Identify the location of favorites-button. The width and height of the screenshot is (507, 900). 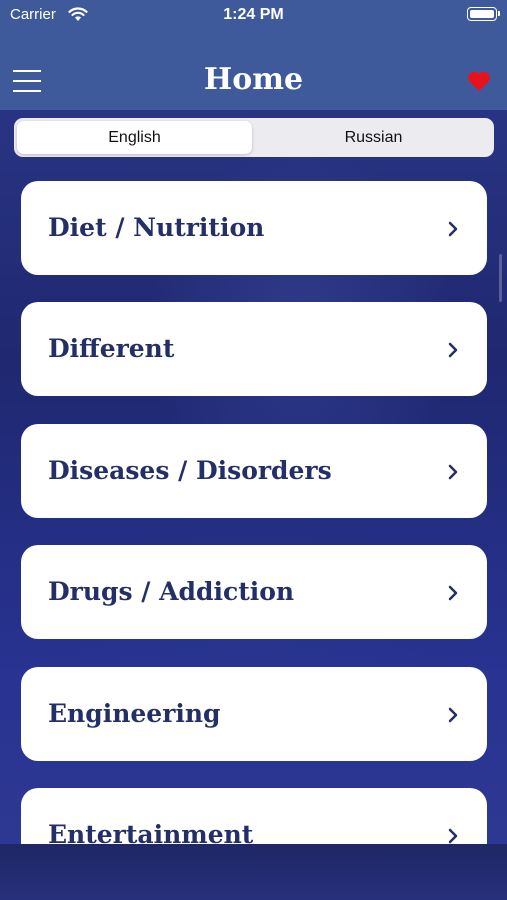
(479, 81).